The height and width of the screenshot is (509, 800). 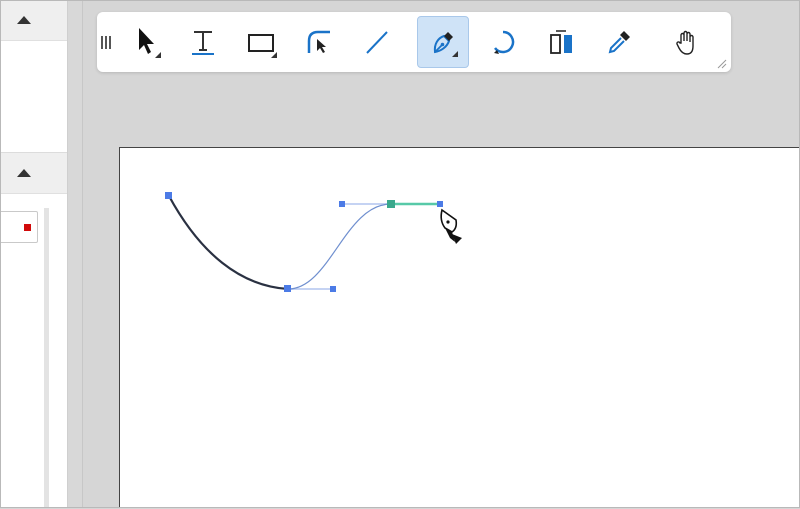 I want to click on scrollbar, so click(x=46, y=358).